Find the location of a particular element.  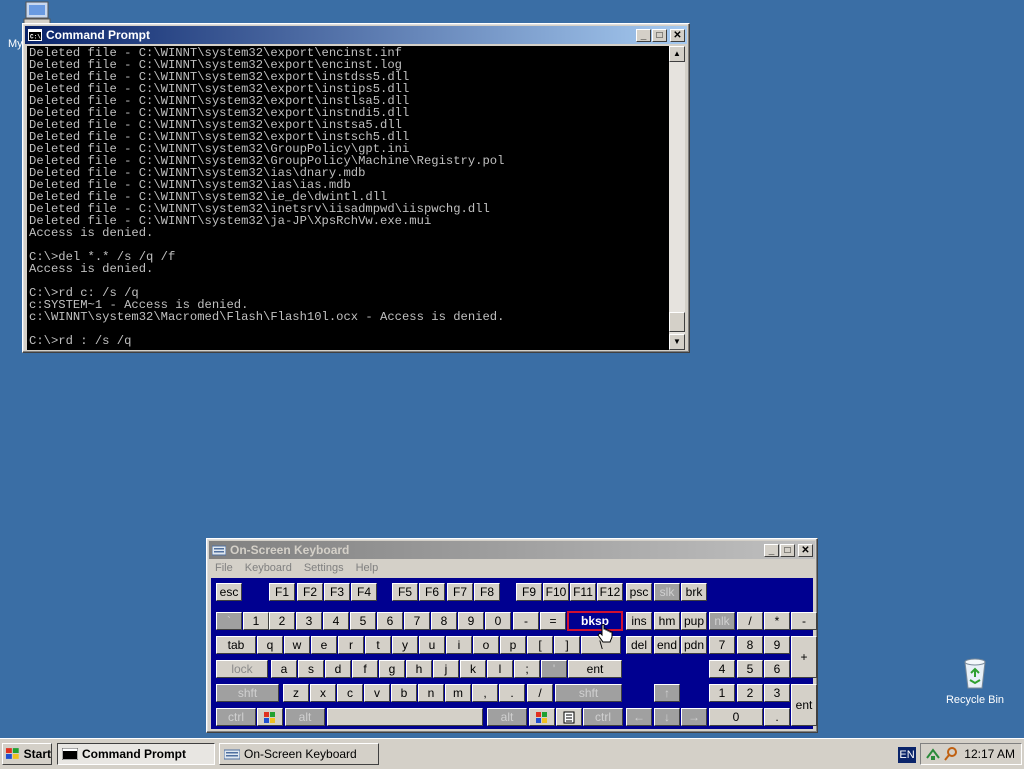

key-n3: 3 is located at coordinates (309, 621).